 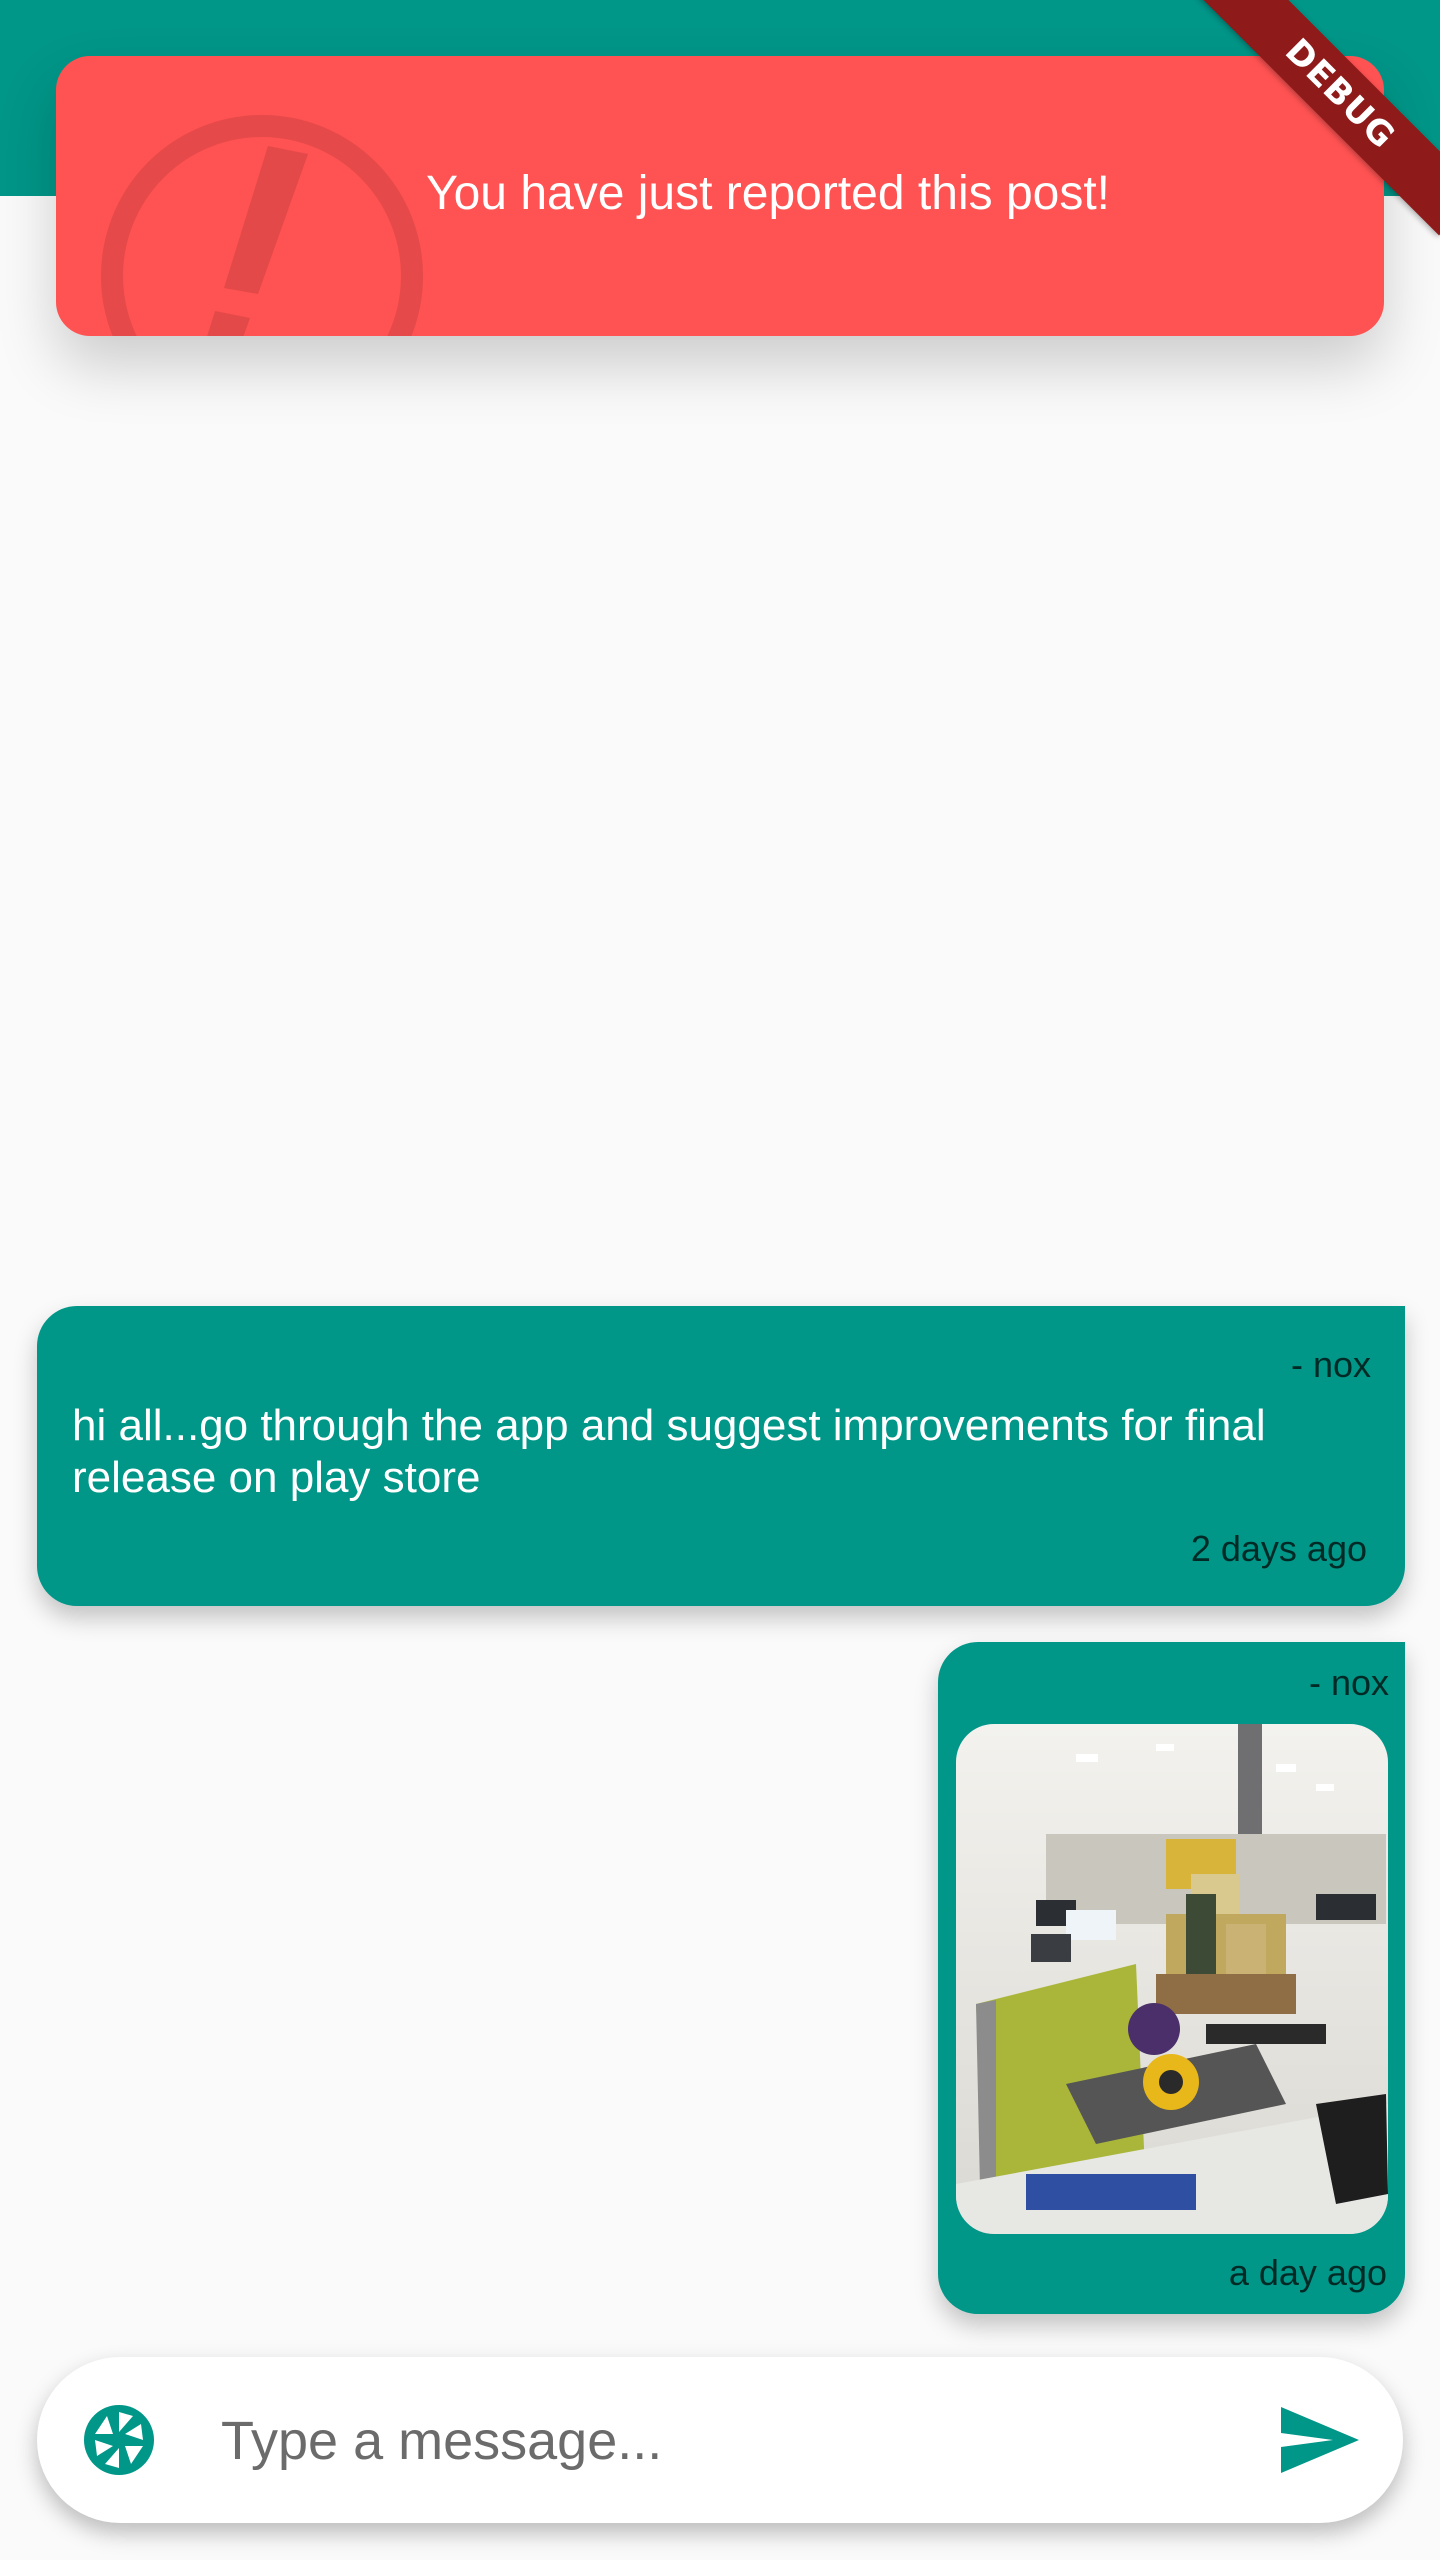 I want to click on message-timestamp: 2 days ago, so click(x=1278, y=1548).